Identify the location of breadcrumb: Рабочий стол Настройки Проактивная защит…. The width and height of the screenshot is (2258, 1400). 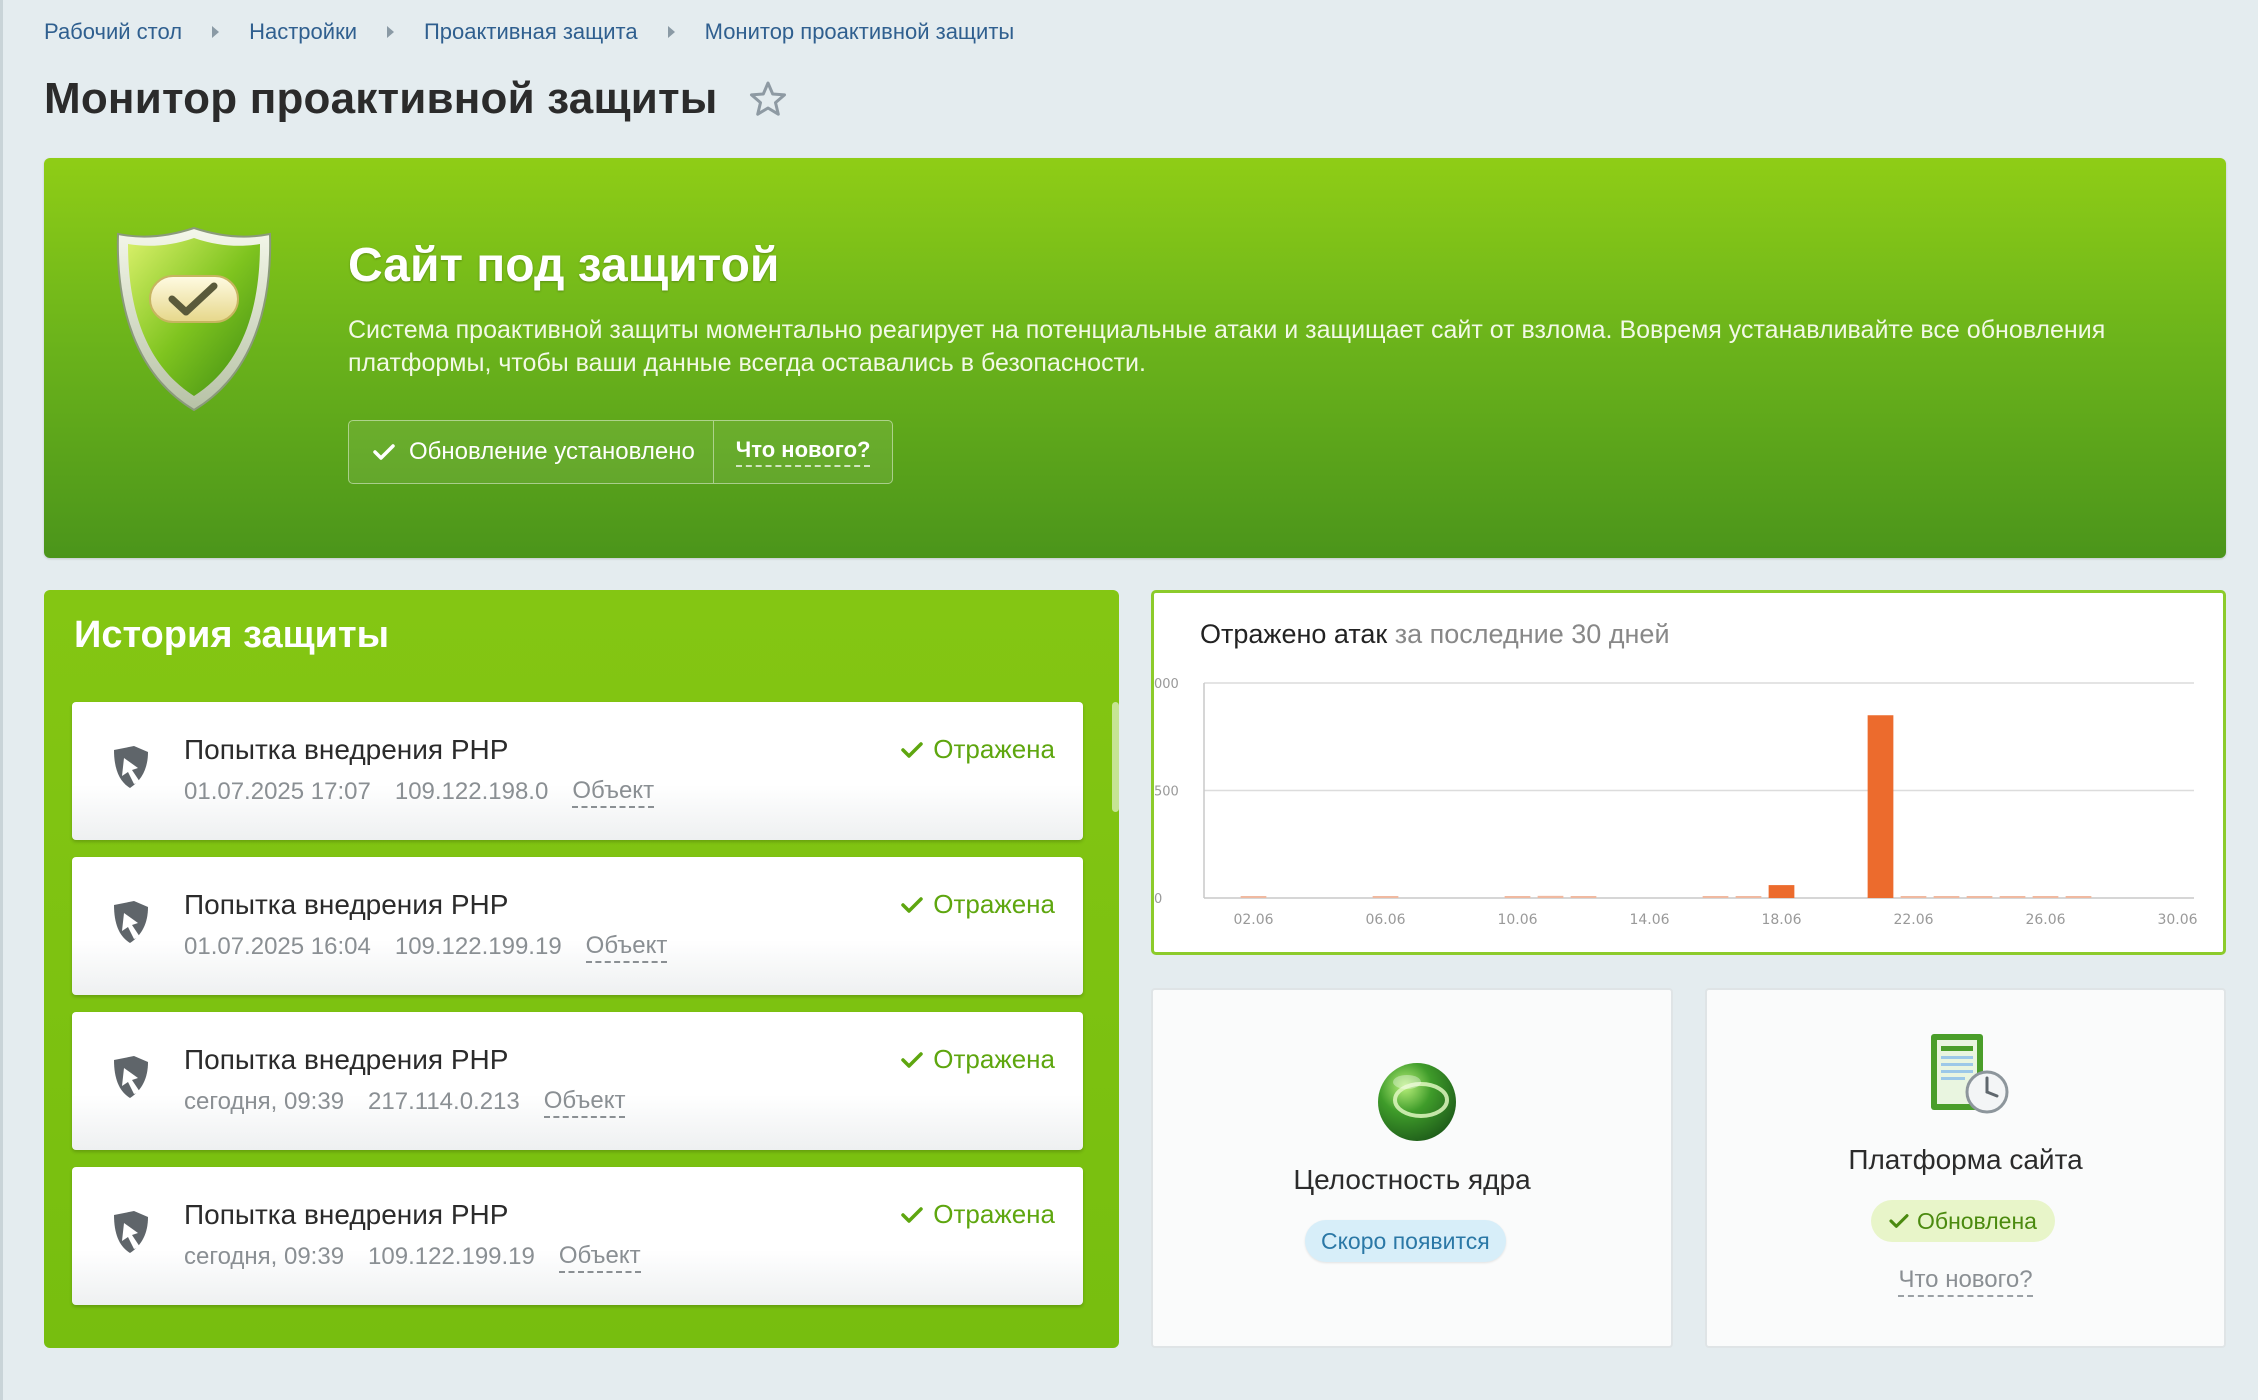
(529, 32).